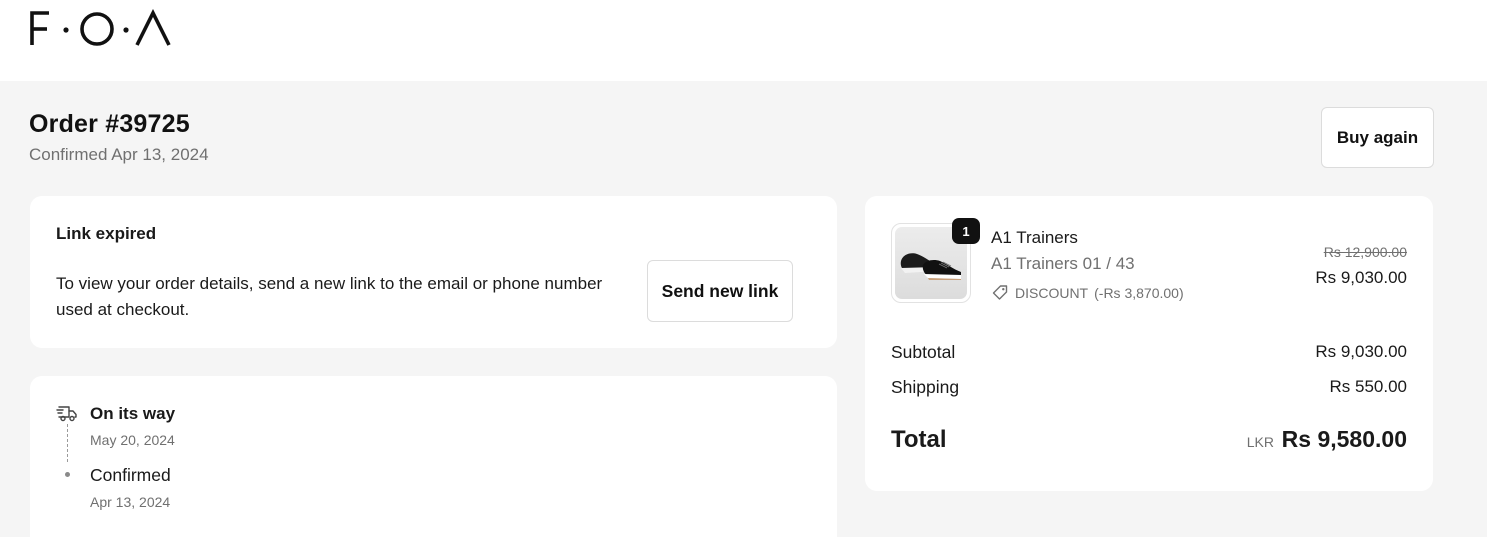 The width and height of the screenshot is (1487, 537). What do you see at coordinates (925, 387) in the screenshot?
I see `shipping-label: Shipping` at bounding box center [925, 387].